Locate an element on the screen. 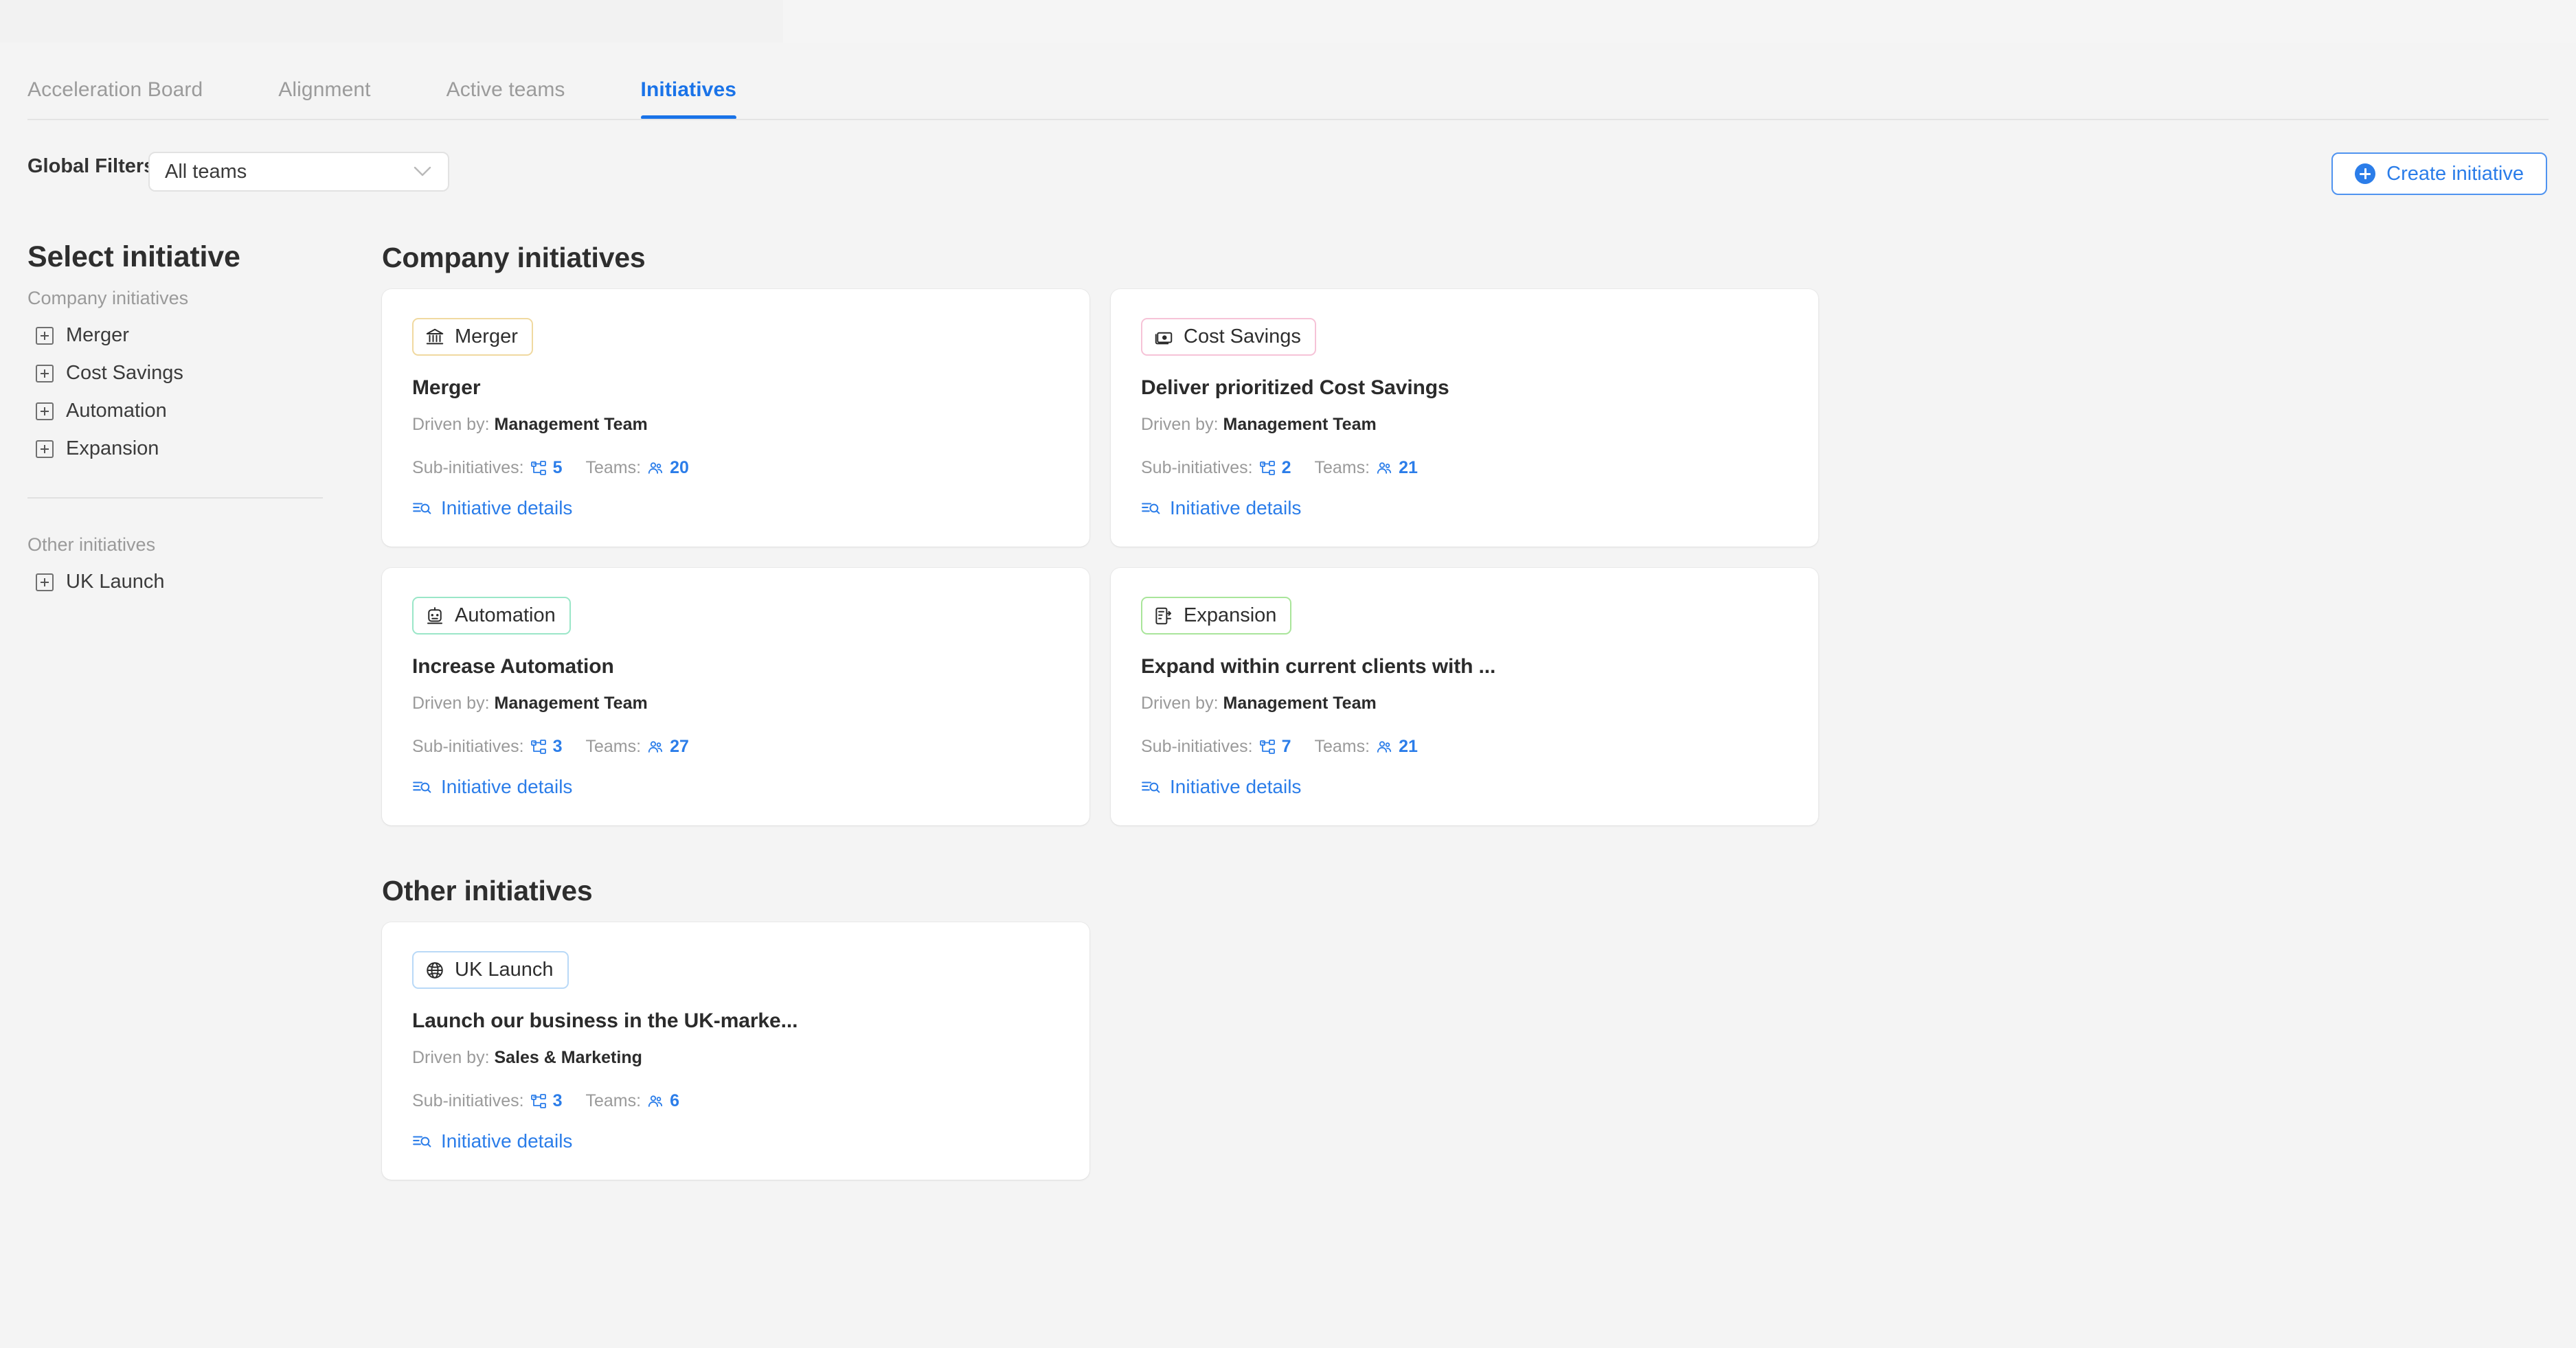  initiative-tag: Expansion is located at coordinates (1216, 616).